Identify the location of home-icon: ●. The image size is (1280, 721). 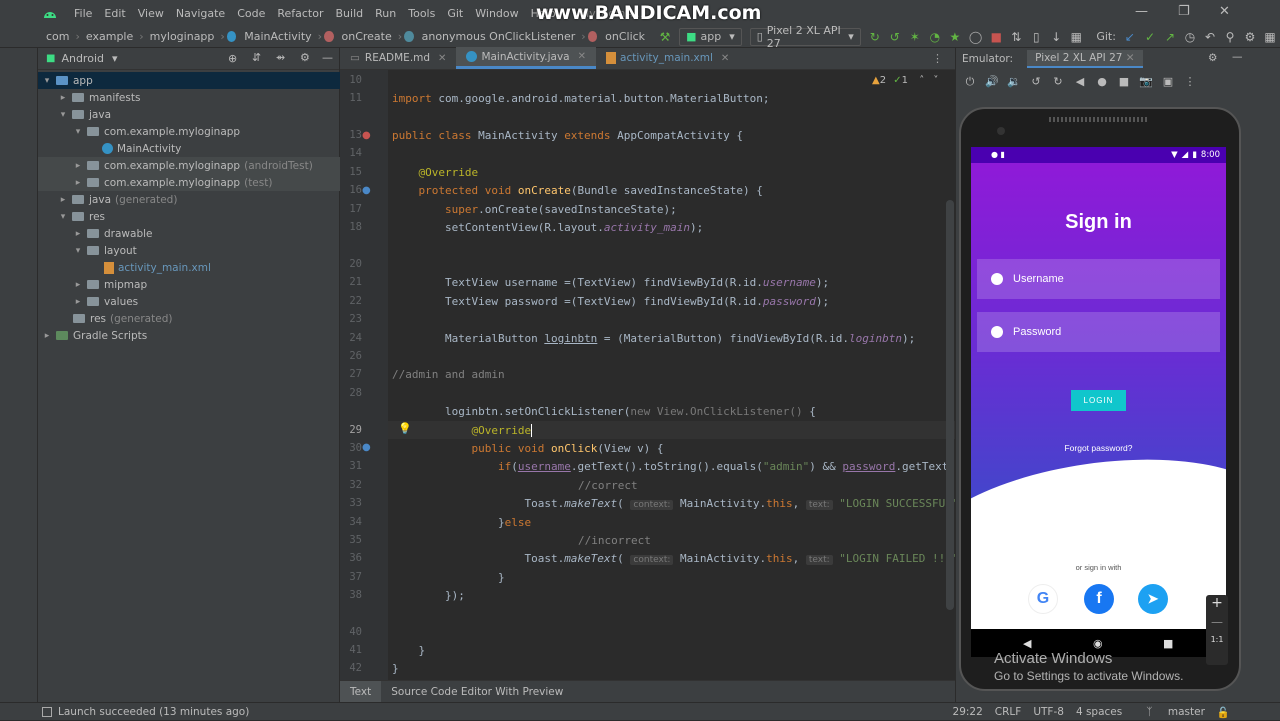
(1102, 82).